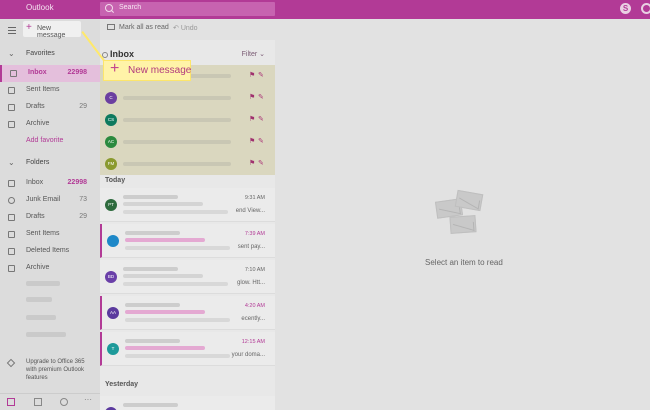  What do you see at coordinates (122, 54) in the screenshot?
I see `list-title: Inbox` at bounding box center [122, 54].